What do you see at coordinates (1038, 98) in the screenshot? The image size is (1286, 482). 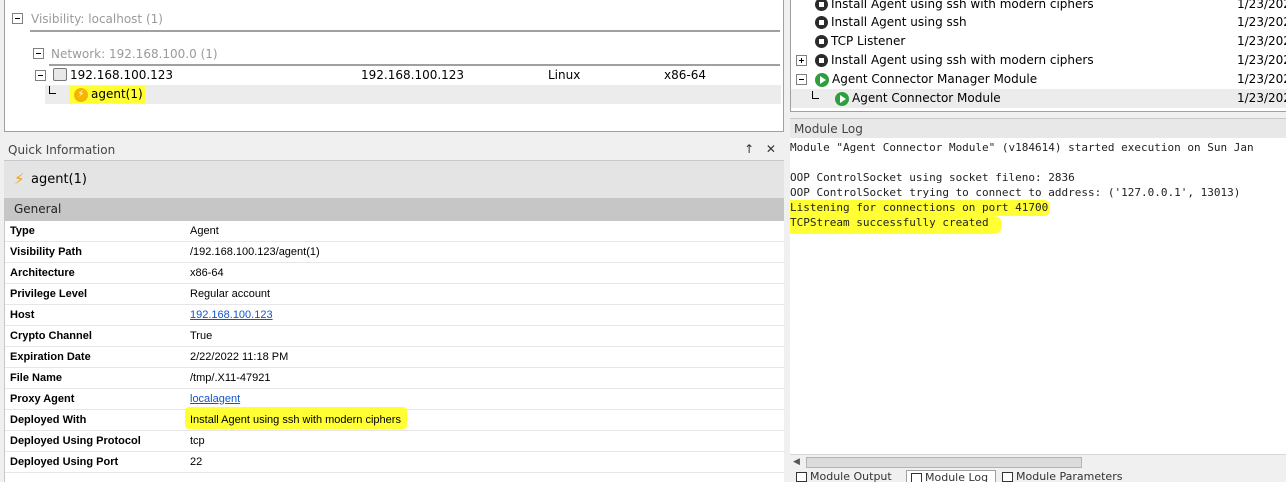 I see `module-row-selected: Agent Connector Module 1/23/2022` at bounding box center [1038, 98].